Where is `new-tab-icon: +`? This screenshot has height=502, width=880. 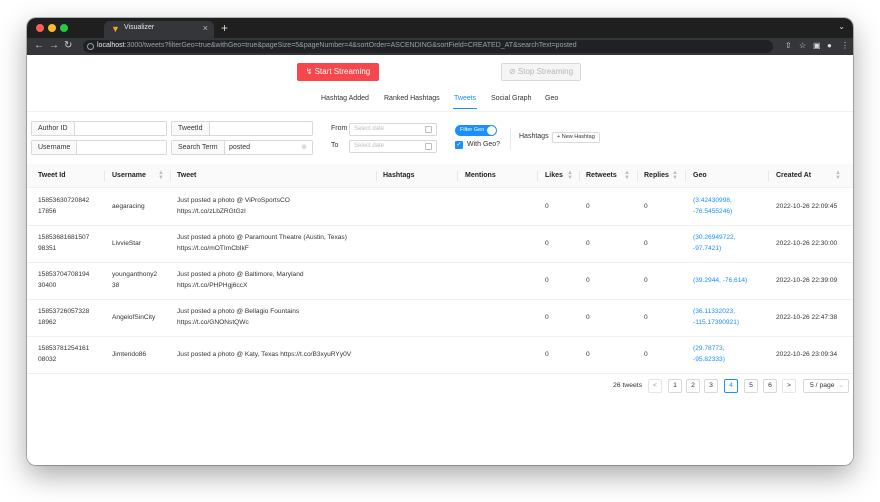
new-tab-icon: + is located at coordinates (224, 28).